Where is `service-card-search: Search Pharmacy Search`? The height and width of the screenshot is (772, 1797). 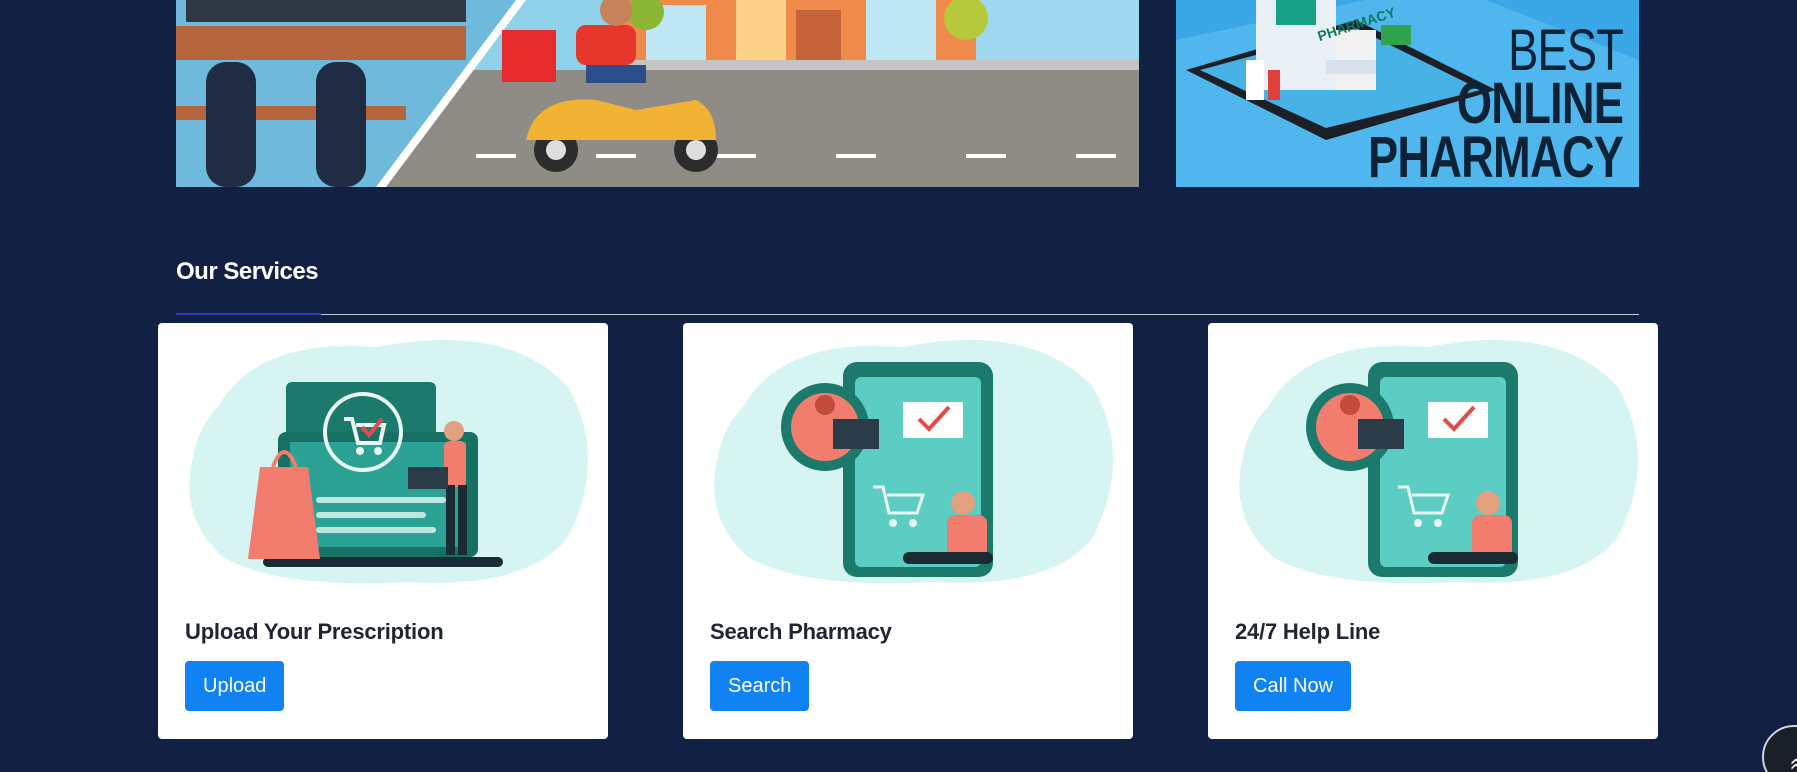
service-card-search: Search Pharmacy Search is located at coordinates (908, 531).